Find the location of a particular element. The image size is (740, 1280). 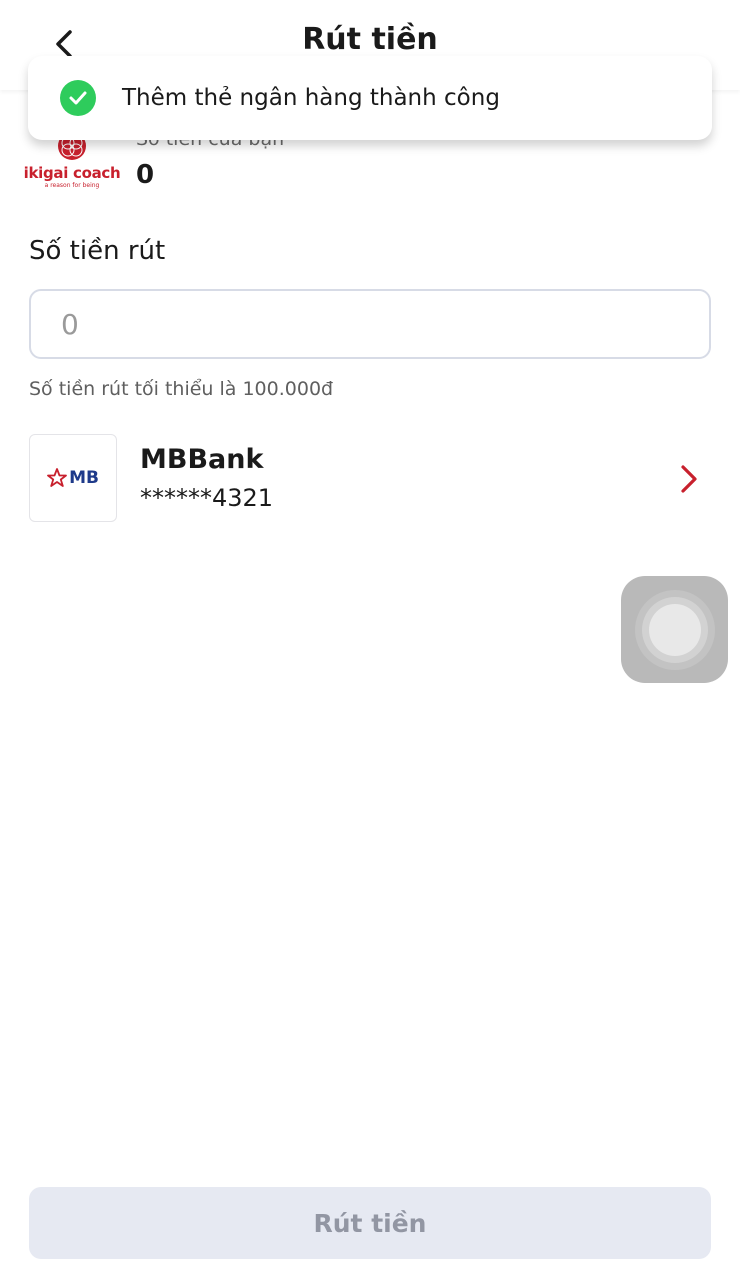

withdraw-amount-label: Số tiền rút is located at coordinates (97, 251).